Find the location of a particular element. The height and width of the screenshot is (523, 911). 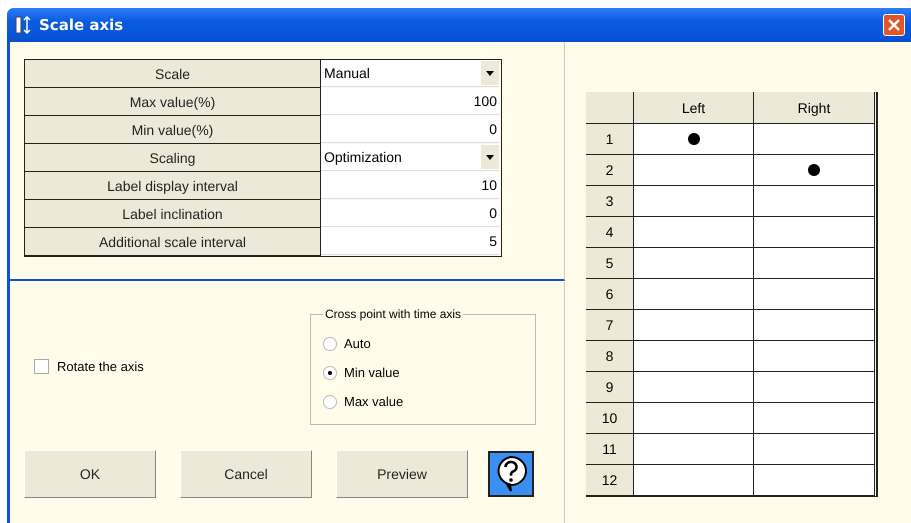

column-header: Right is located at coordinates (814, 108).